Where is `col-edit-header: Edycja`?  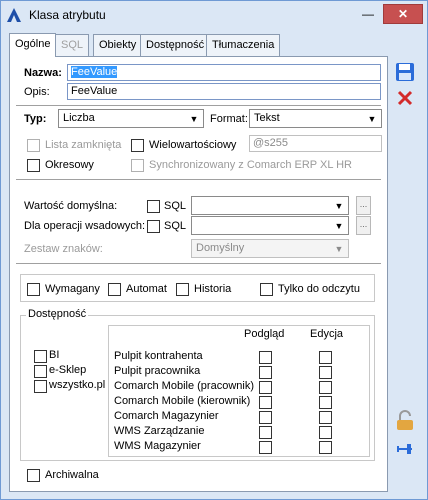 col-edit-header: Edycja is located at coordinates (327, 334).